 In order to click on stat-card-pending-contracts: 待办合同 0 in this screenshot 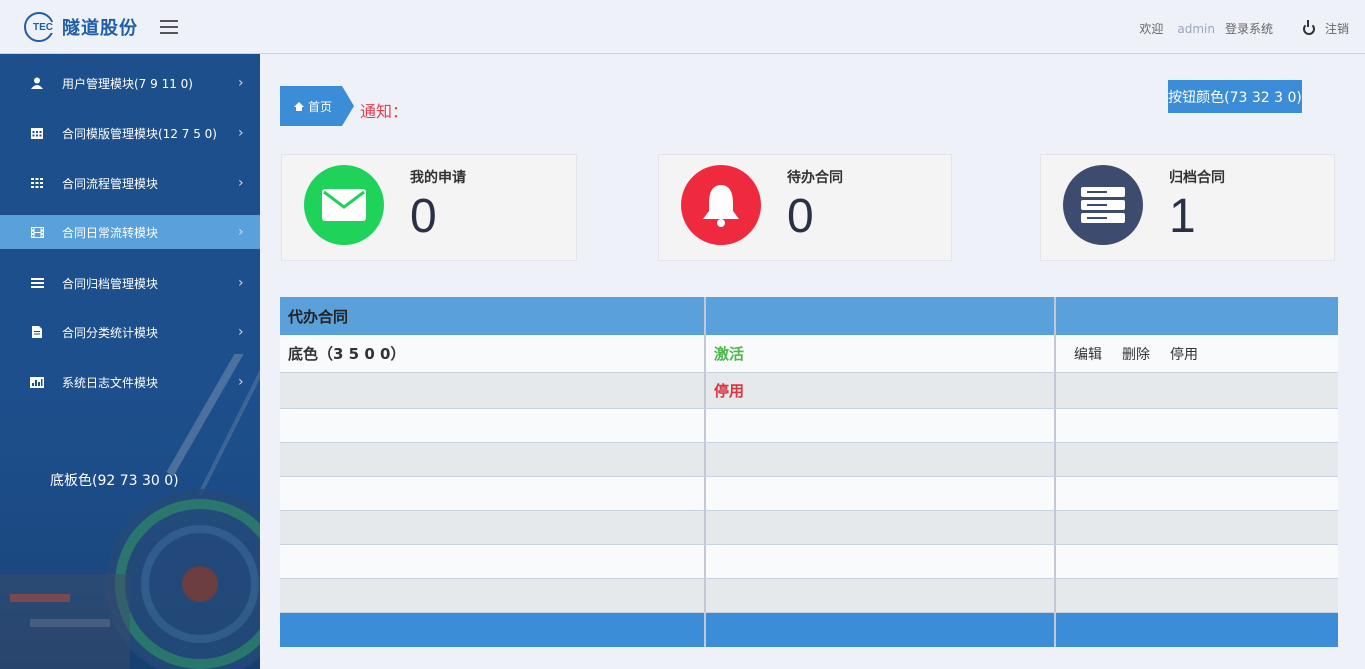, I will do `click(805, 207)`.